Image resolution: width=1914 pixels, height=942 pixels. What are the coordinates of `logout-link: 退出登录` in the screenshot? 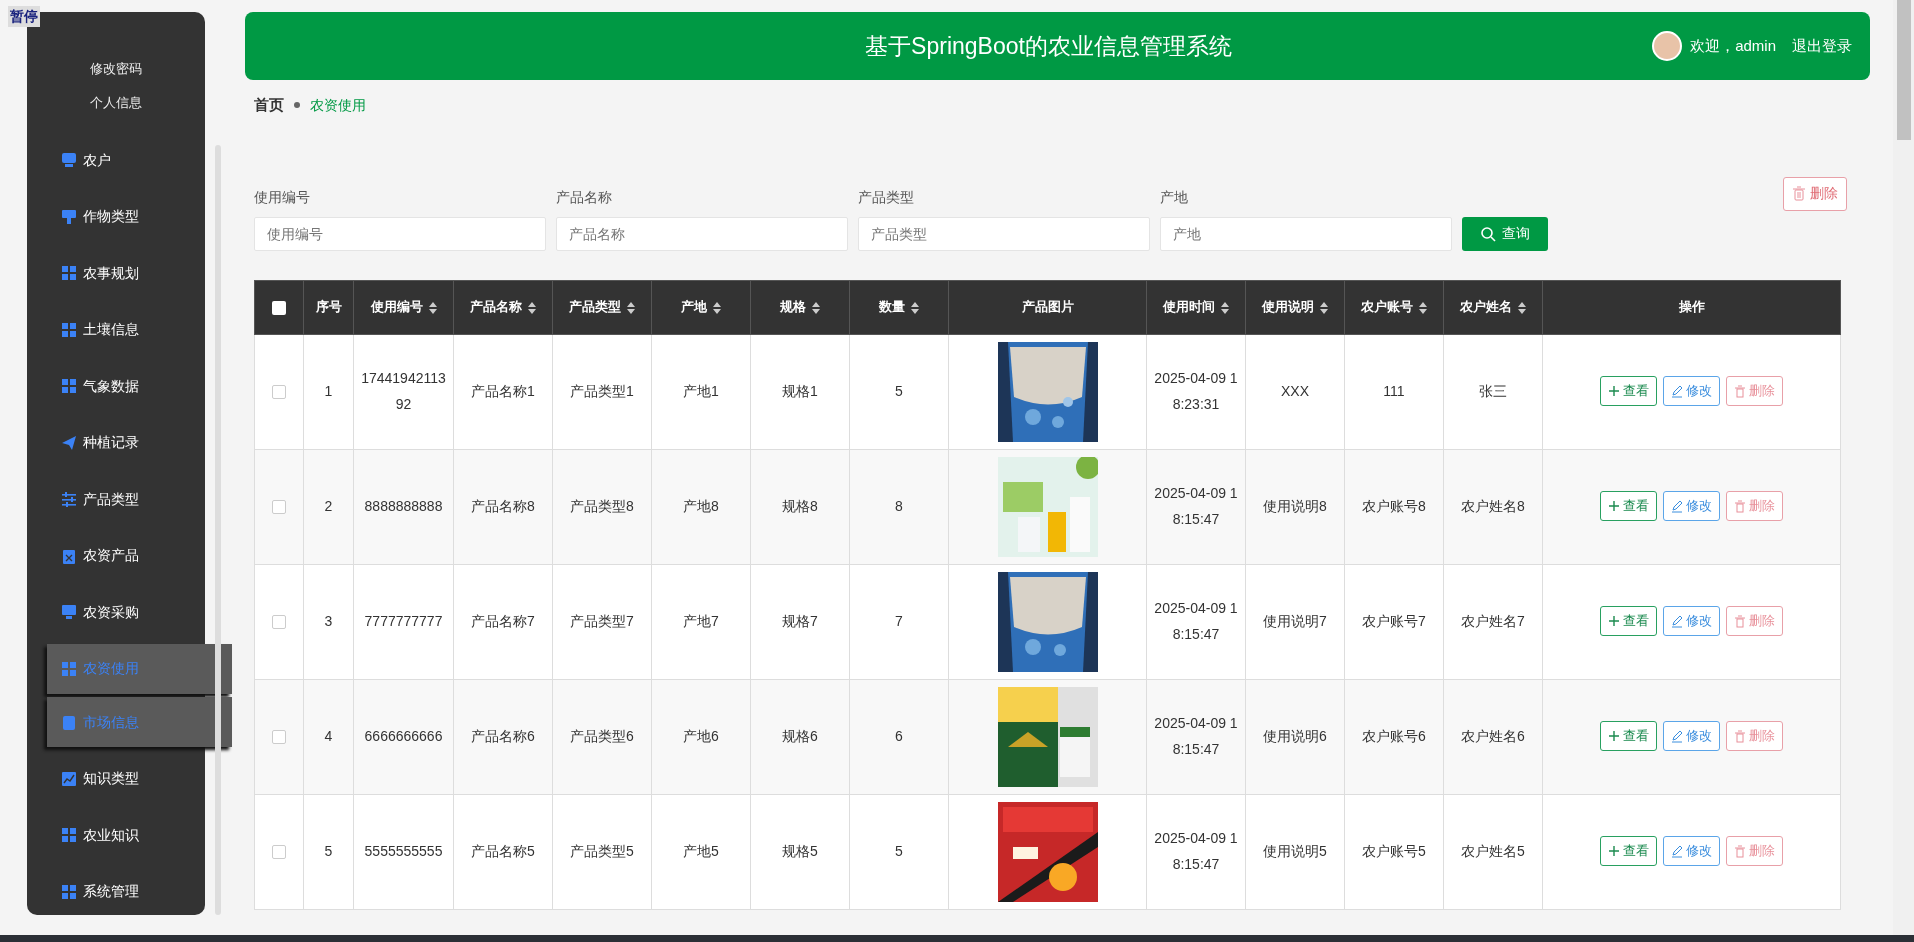 It's located at (1822, 46).